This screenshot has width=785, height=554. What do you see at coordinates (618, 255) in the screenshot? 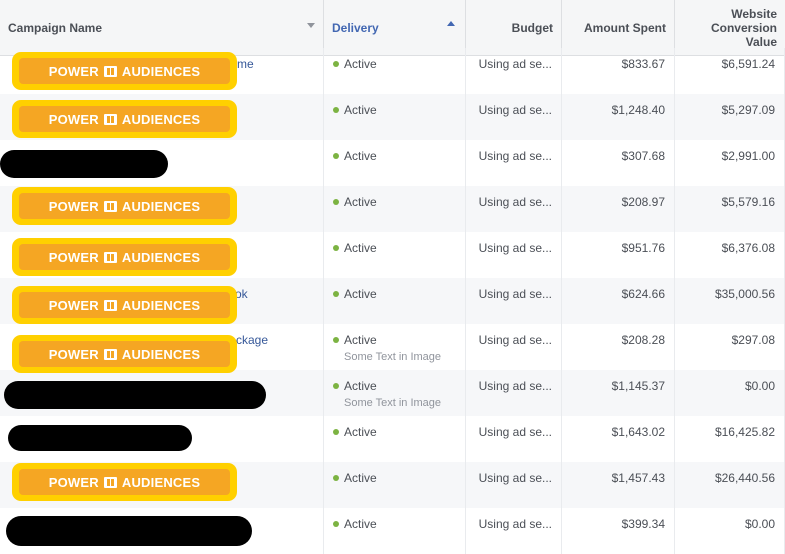
I see `amount-spent-cell: $951.76` at bounding box center [618, 255].